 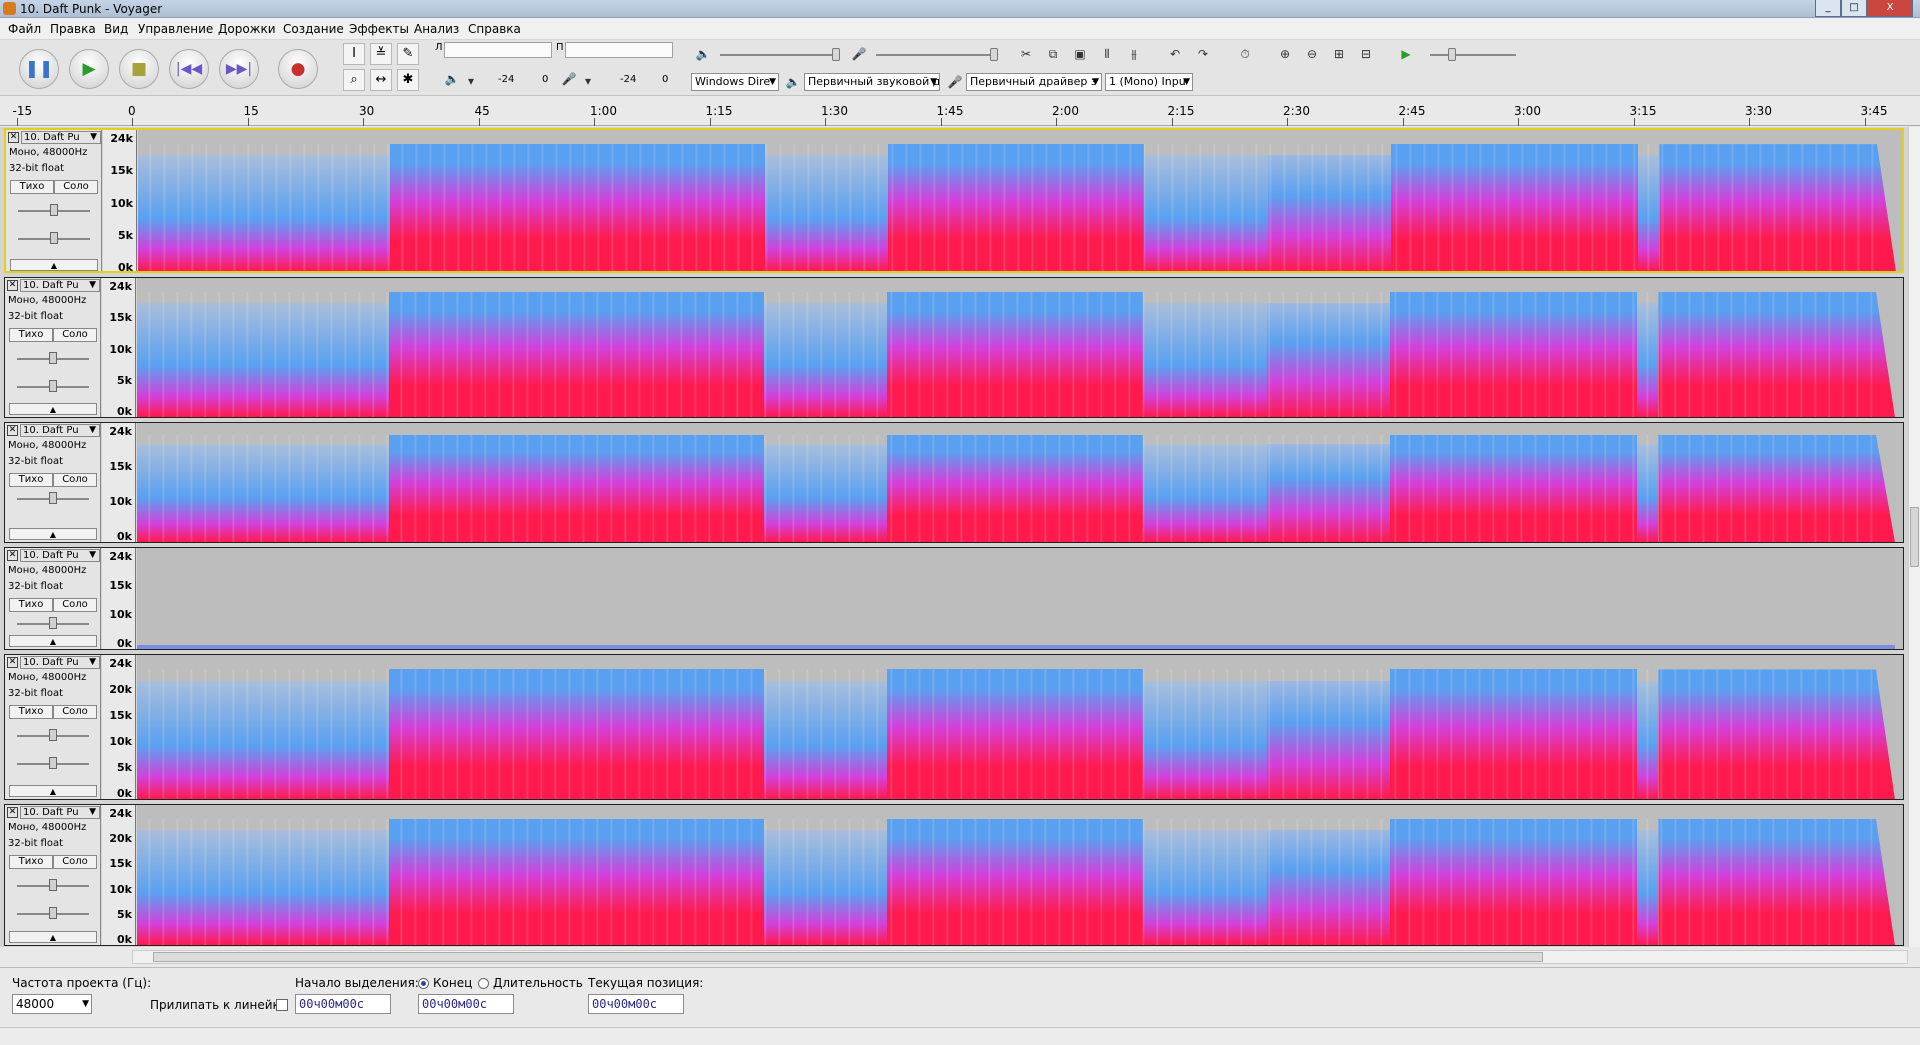 What do you see at coordinates (735, 82) in the screenshot?
I see `audio-host-select: Windows Dire ▼` at bounding box center [735, 82].